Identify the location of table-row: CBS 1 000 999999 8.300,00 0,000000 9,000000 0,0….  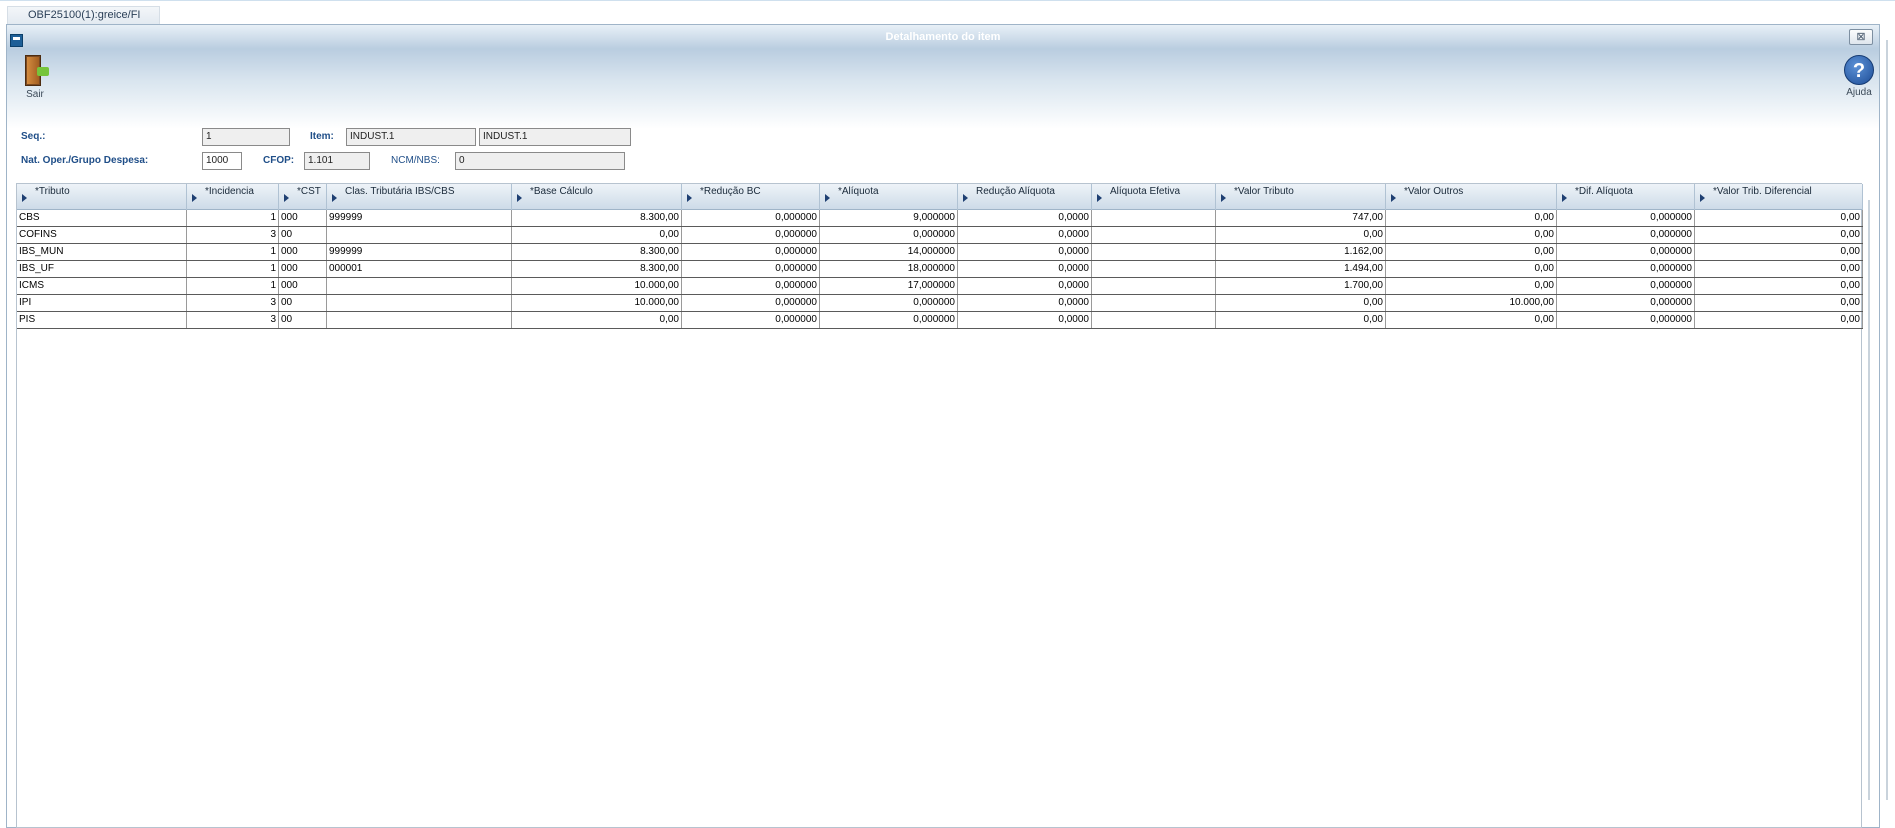
(940, 218).